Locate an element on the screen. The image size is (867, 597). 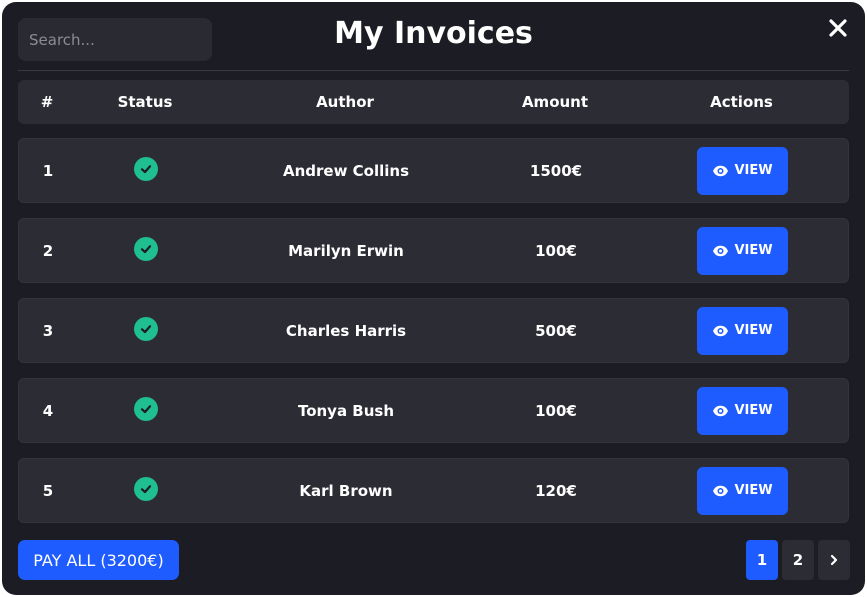
invoice-amount: 500€ is located at coordinates (556, 330).